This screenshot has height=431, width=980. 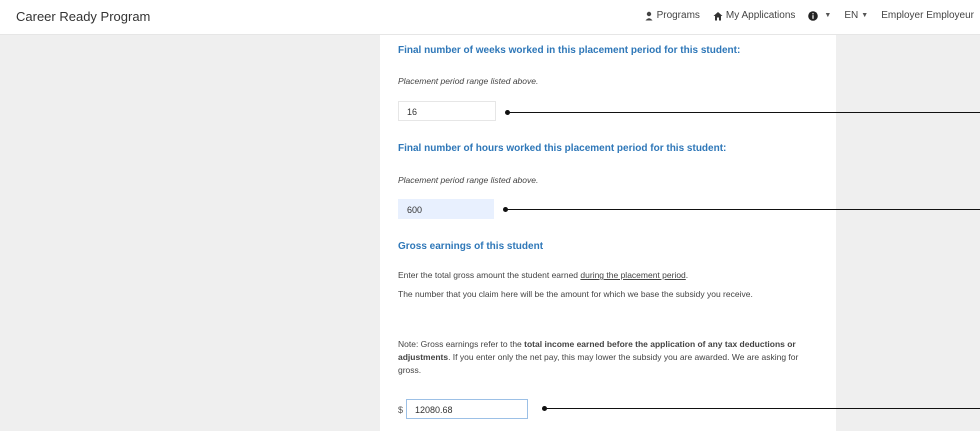 What do you see at coordinates (83, 16) in the screenshot?
I see `app-title: Career Ready Program` at bounding box center [83, 16].